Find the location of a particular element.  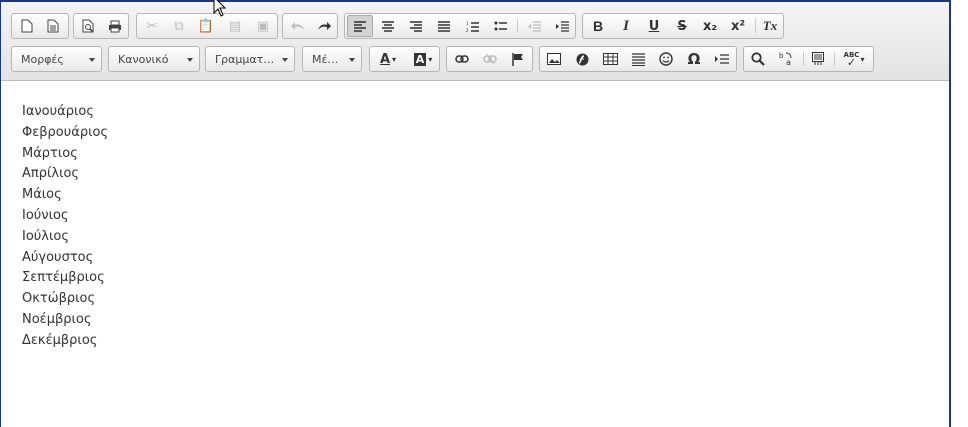

align-left-icon is located at coordinates (360, 26).